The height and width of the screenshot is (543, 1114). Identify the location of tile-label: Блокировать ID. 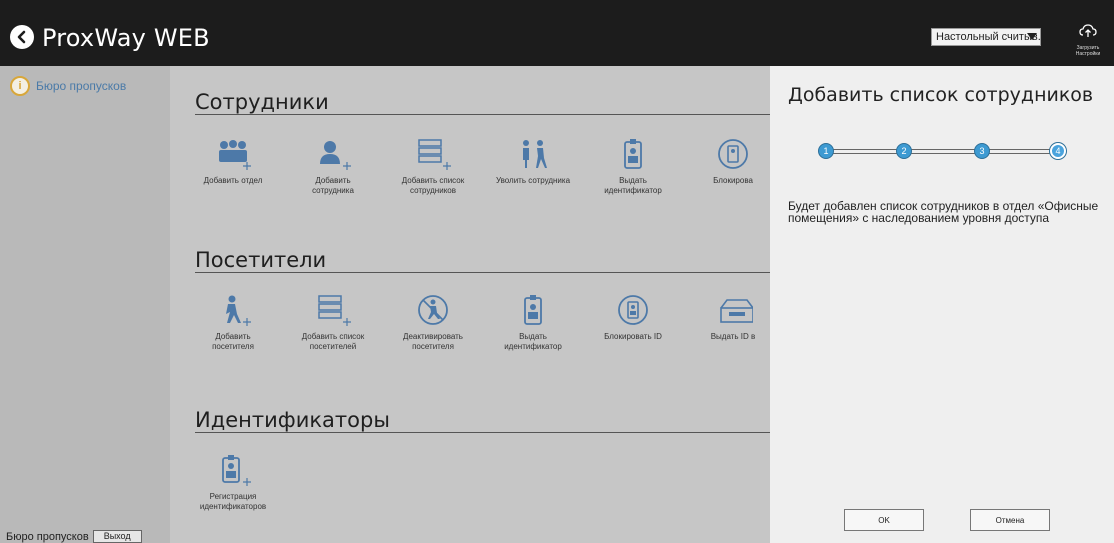
(633, 336).